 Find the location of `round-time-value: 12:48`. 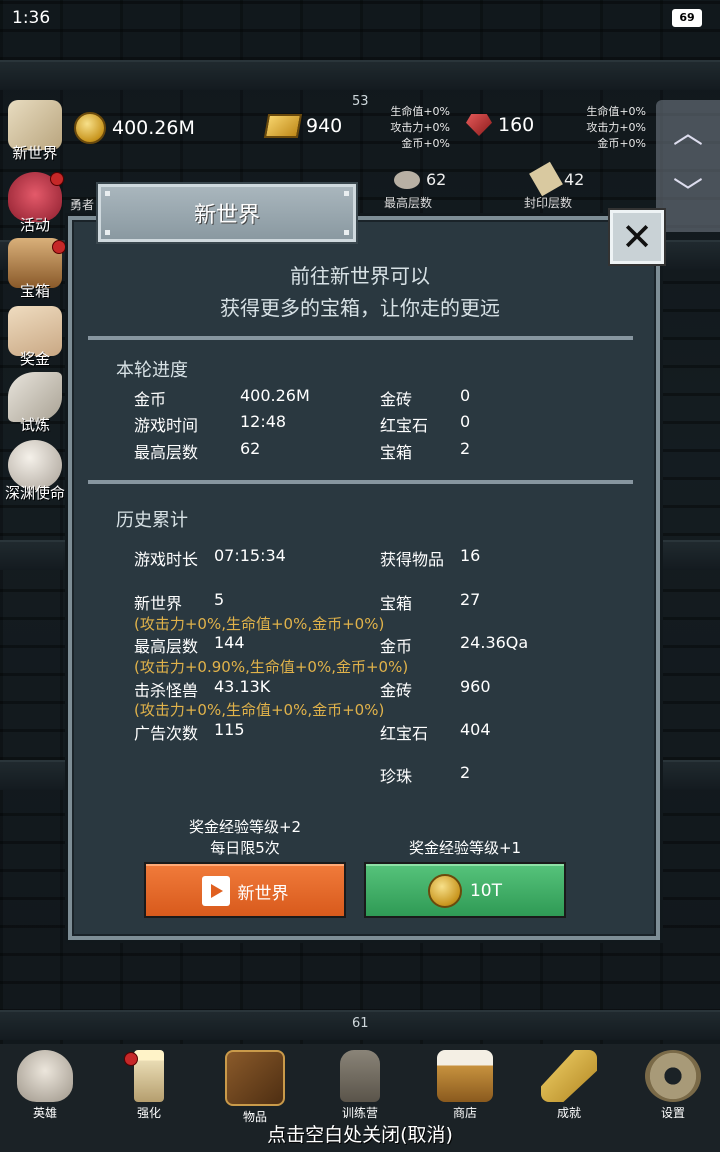

round-time-value: 12:48 is located at coordinates (263, 421).